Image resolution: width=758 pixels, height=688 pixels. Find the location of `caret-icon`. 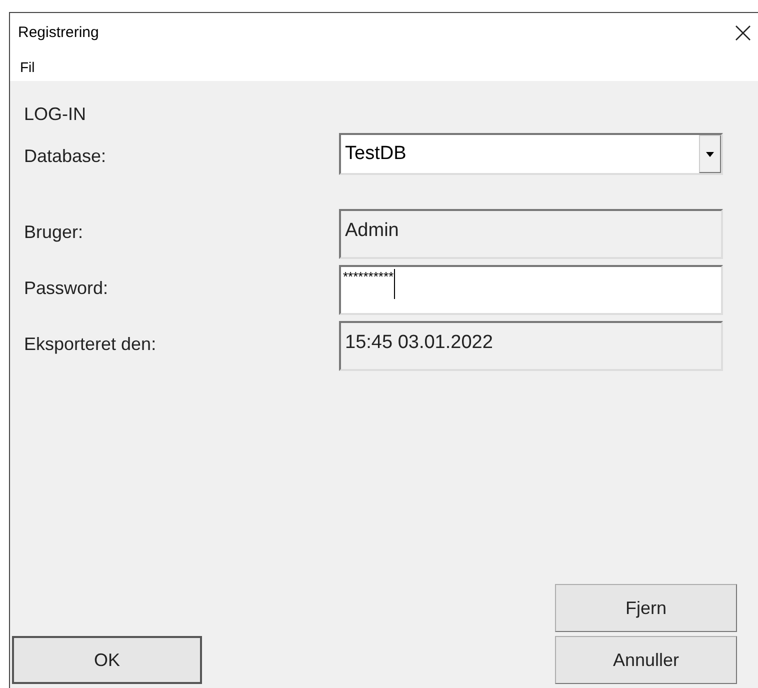

caret-icon is located at coordinates (710, 154).